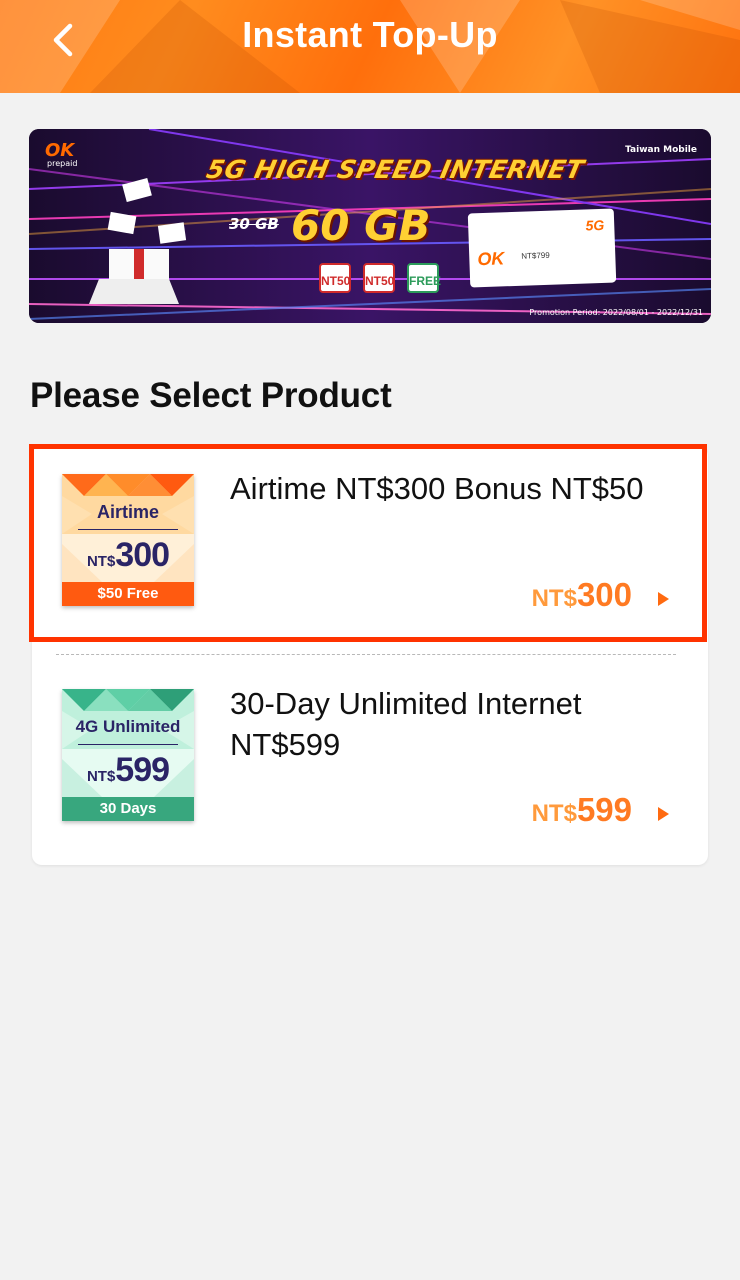 The height and width of the screenshot is (1280, 740). I want to click on thumbnail-footer: 30 Days, so click(128, 809).